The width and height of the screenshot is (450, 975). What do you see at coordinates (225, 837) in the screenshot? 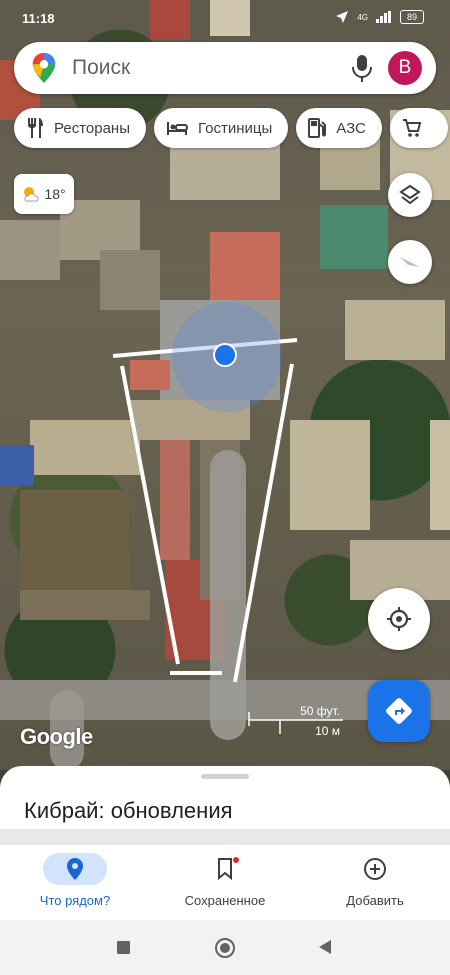
I see `sheet-divider` at bounding box center [225, 837].